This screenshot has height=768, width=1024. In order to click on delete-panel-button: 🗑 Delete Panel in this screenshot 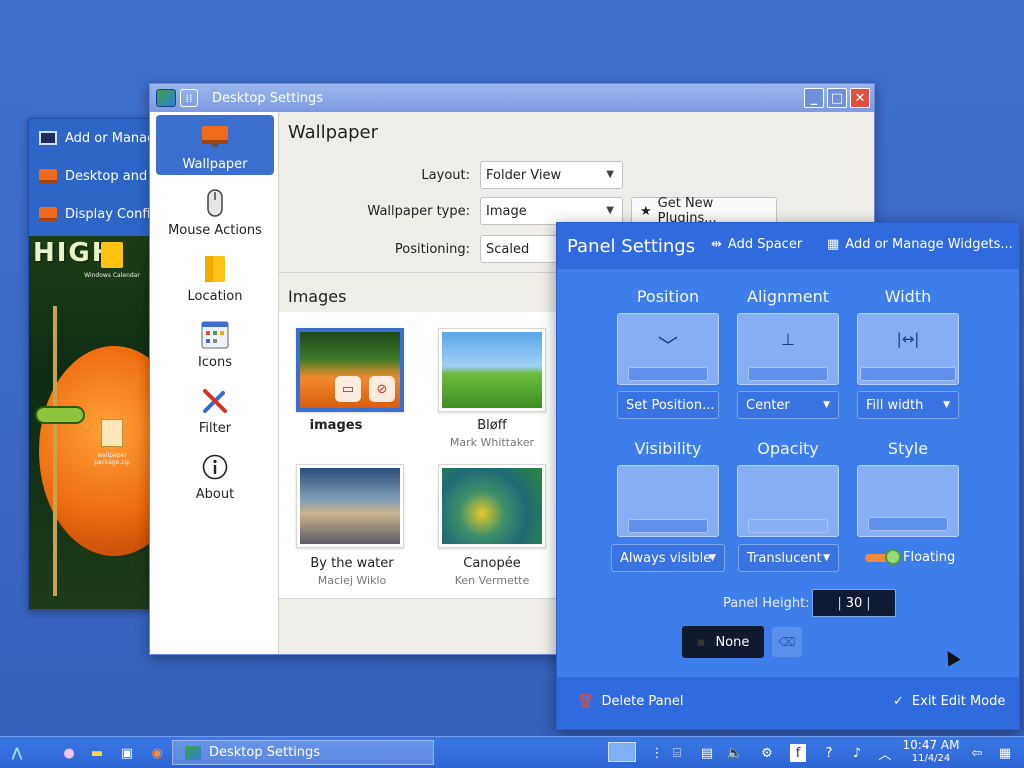, I will do `click(630, 701)`.